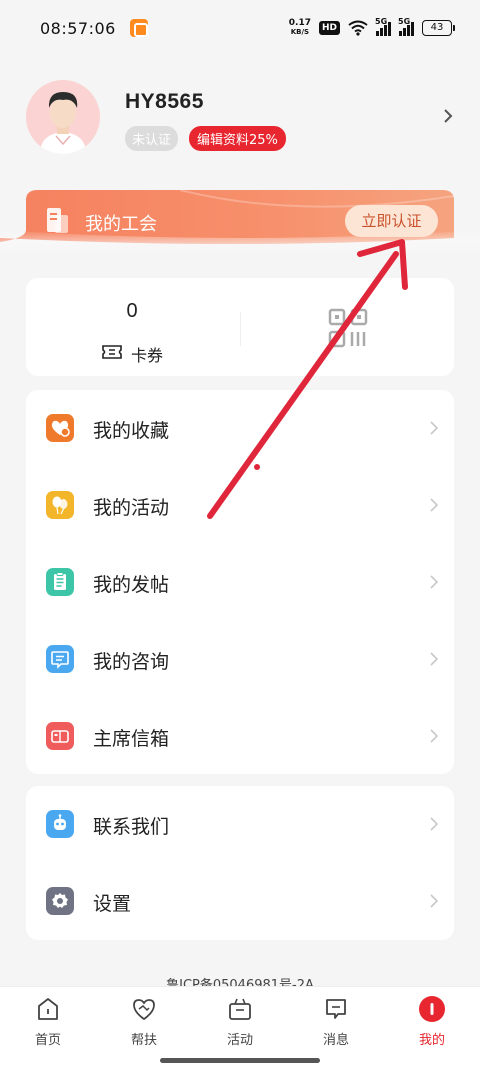 The height and width of the screenshot is (1072, 480). What do you see at coordinates (348, 328) in the screenshot?
I see `qr-code-icon` at bounding box center [348, 328].